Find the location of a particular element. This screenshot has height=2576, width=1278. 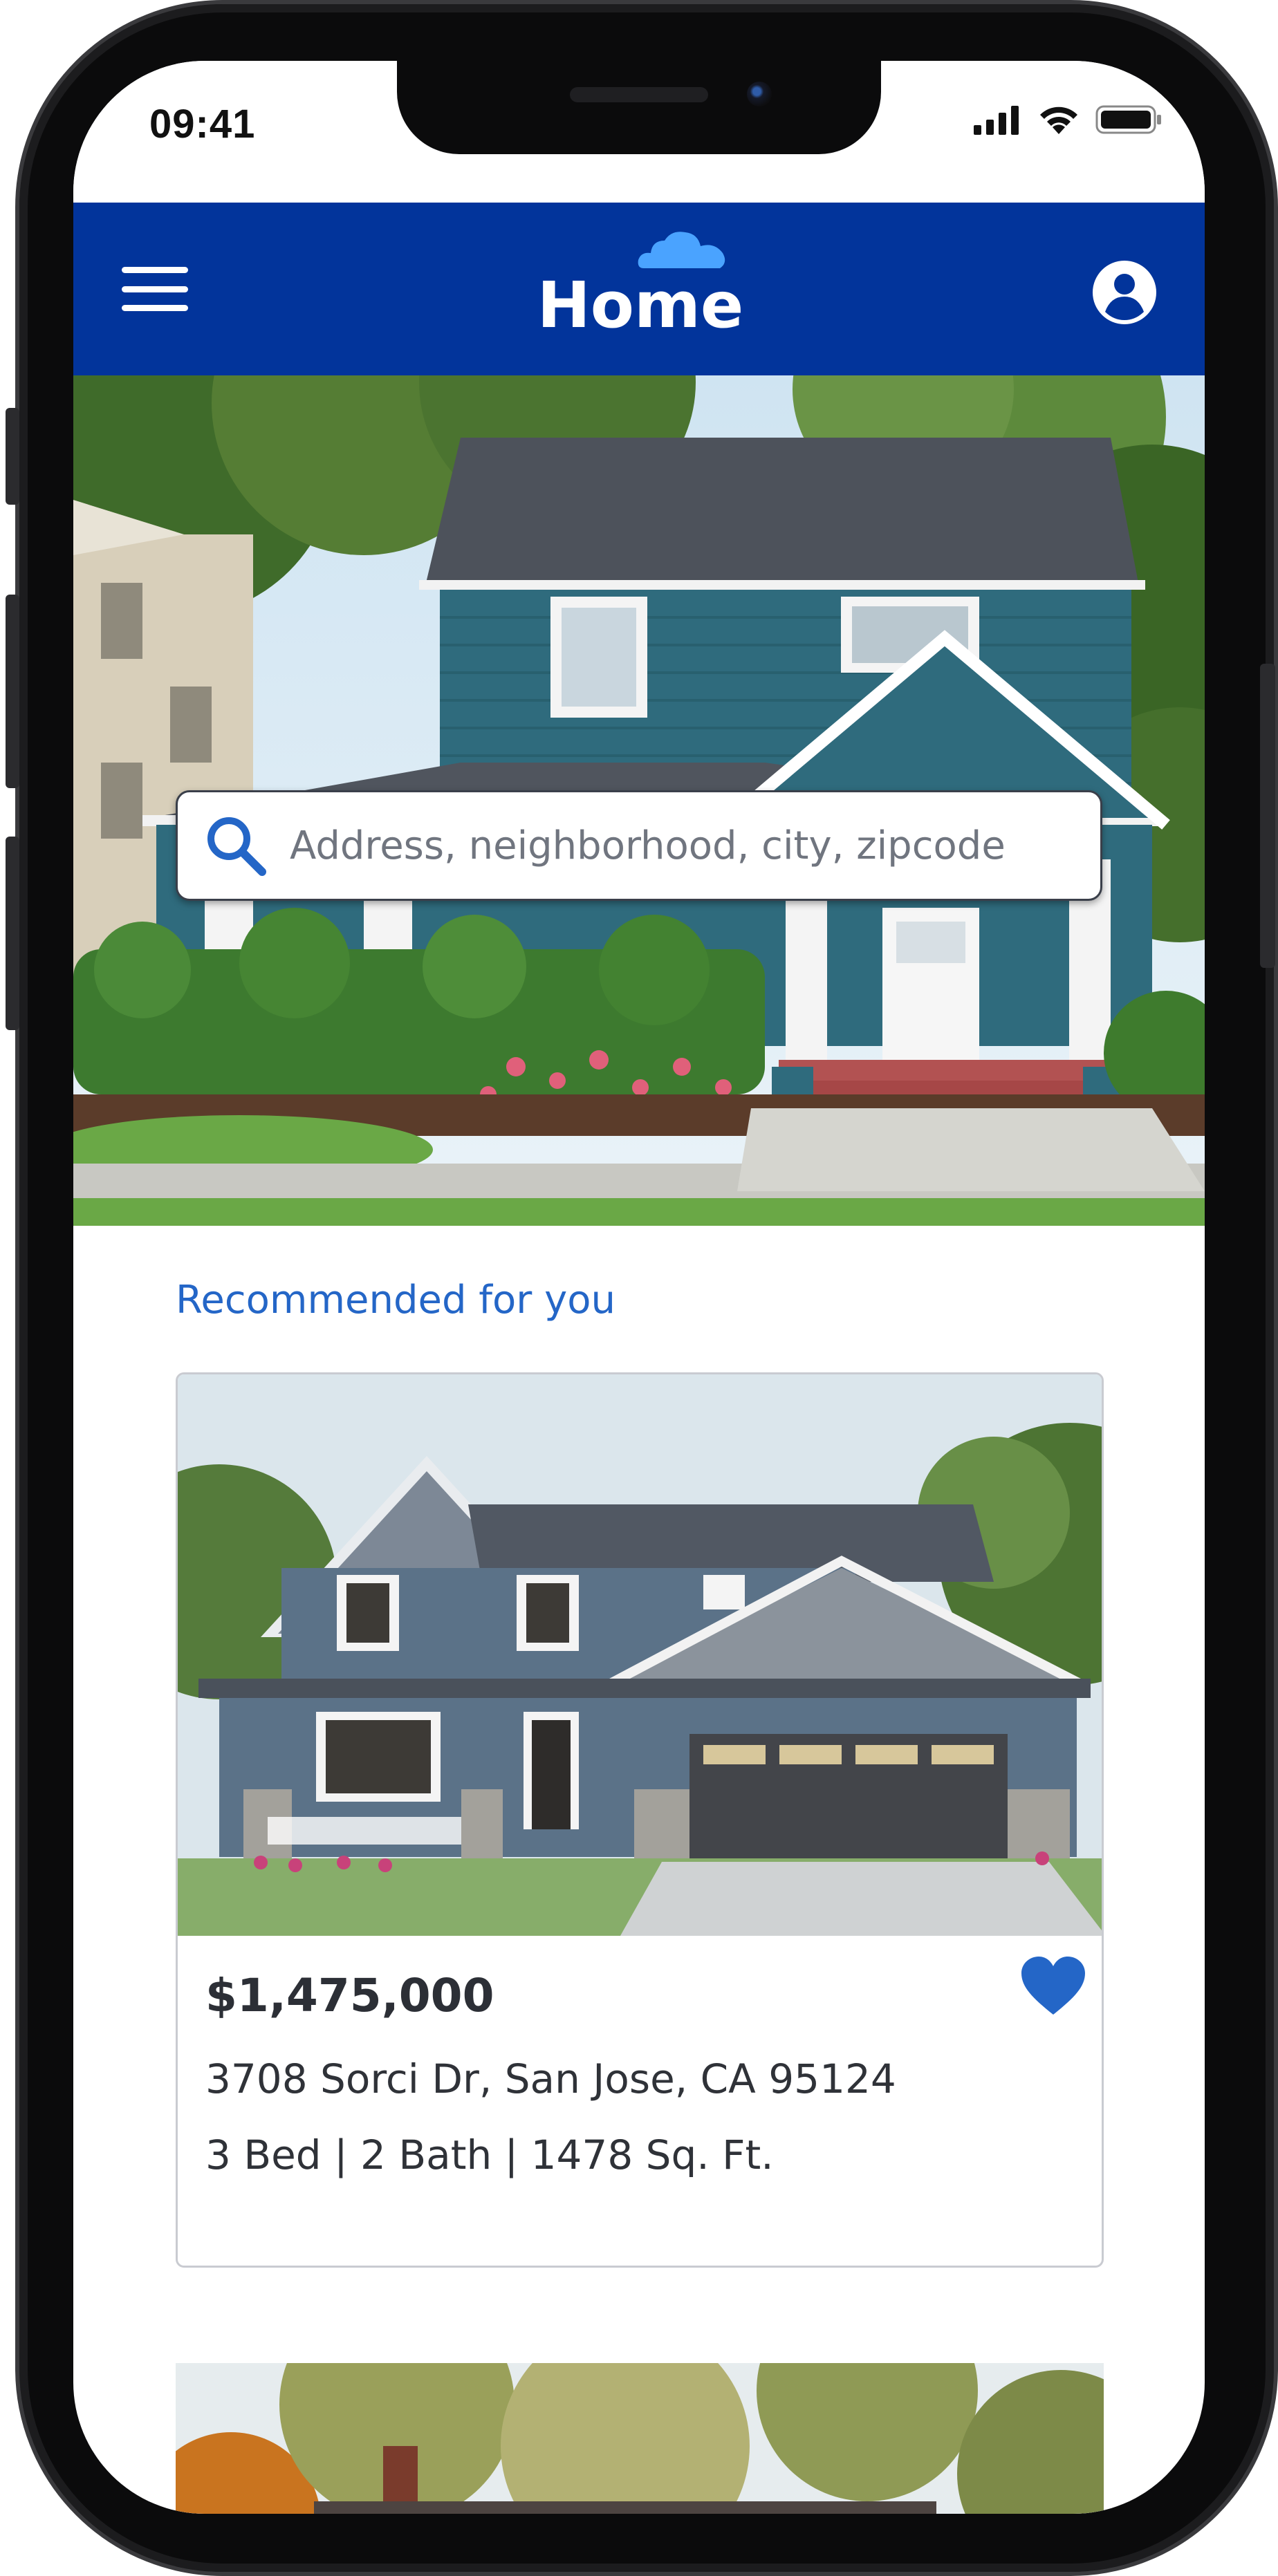

listing-specs: 3 Bed | 2 Bath | 1478 Sq. Ft. is located at coordinates (489, 2154).